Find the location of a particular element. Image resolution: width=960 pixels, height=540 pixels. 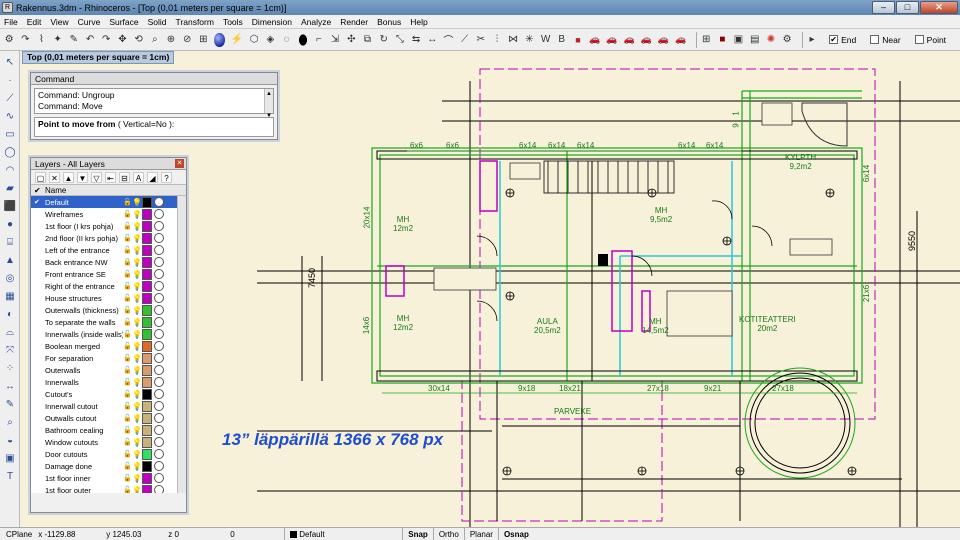

arc-tool-icon: ◠ is located at coordinates (10, 170).